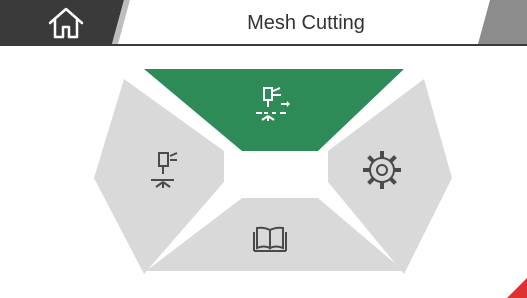 This screenshot has width=527, height=298. What do you see at coordinates (517, 288) in the screenshot?
I see `corner-accent-icon` at bounding box center [517, 288].